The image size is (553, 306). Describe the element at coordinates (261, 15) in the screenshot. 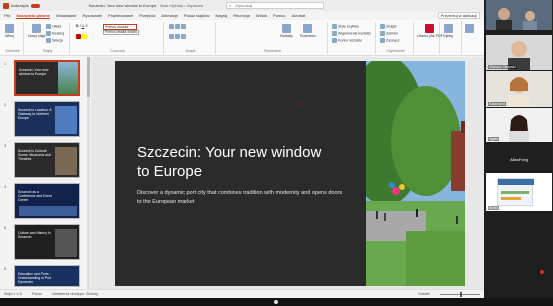

I see `tab-view: Widok` at that location.